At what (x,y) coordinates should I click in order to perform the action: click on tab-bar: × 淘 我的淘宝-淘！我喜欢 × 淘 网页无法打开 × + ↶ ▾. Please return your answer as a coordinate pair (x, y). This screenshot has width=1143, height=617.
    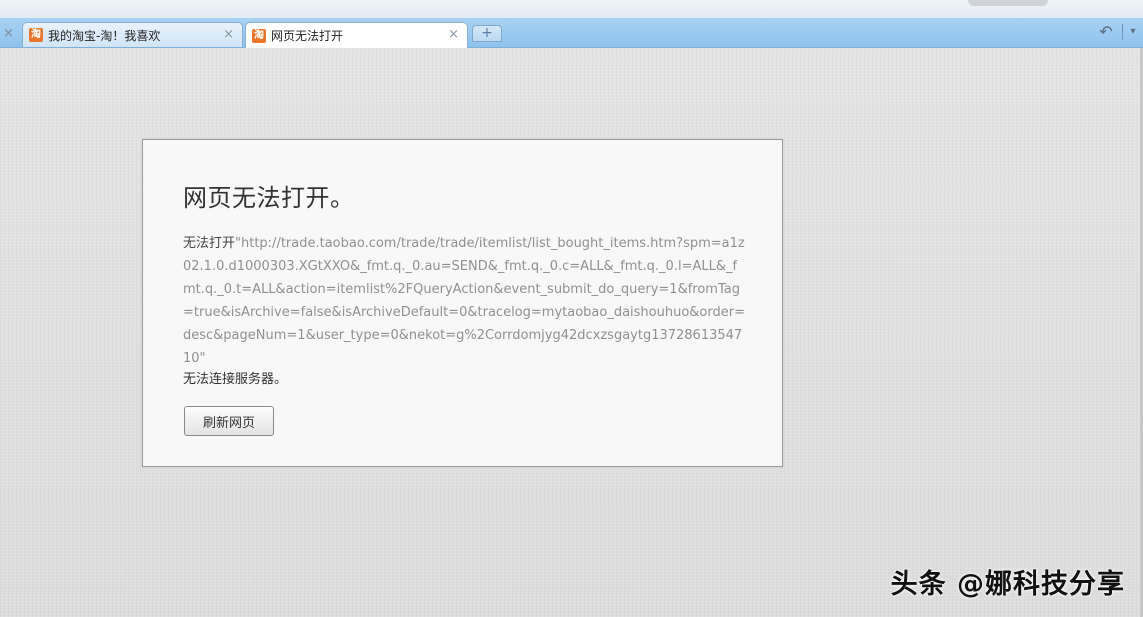
    Looking at the image, I should click on (571, 33).